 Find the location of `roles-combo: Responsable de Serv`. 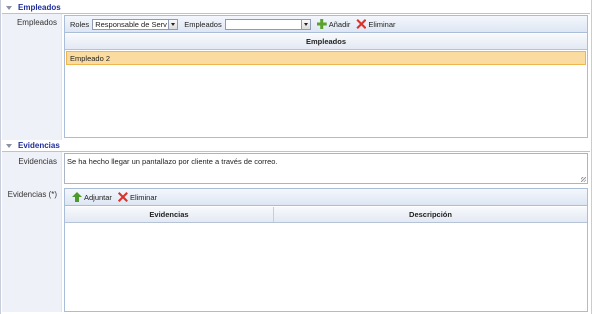

roles-combo: Responsable de Serv is located at coordinates (135, 24).